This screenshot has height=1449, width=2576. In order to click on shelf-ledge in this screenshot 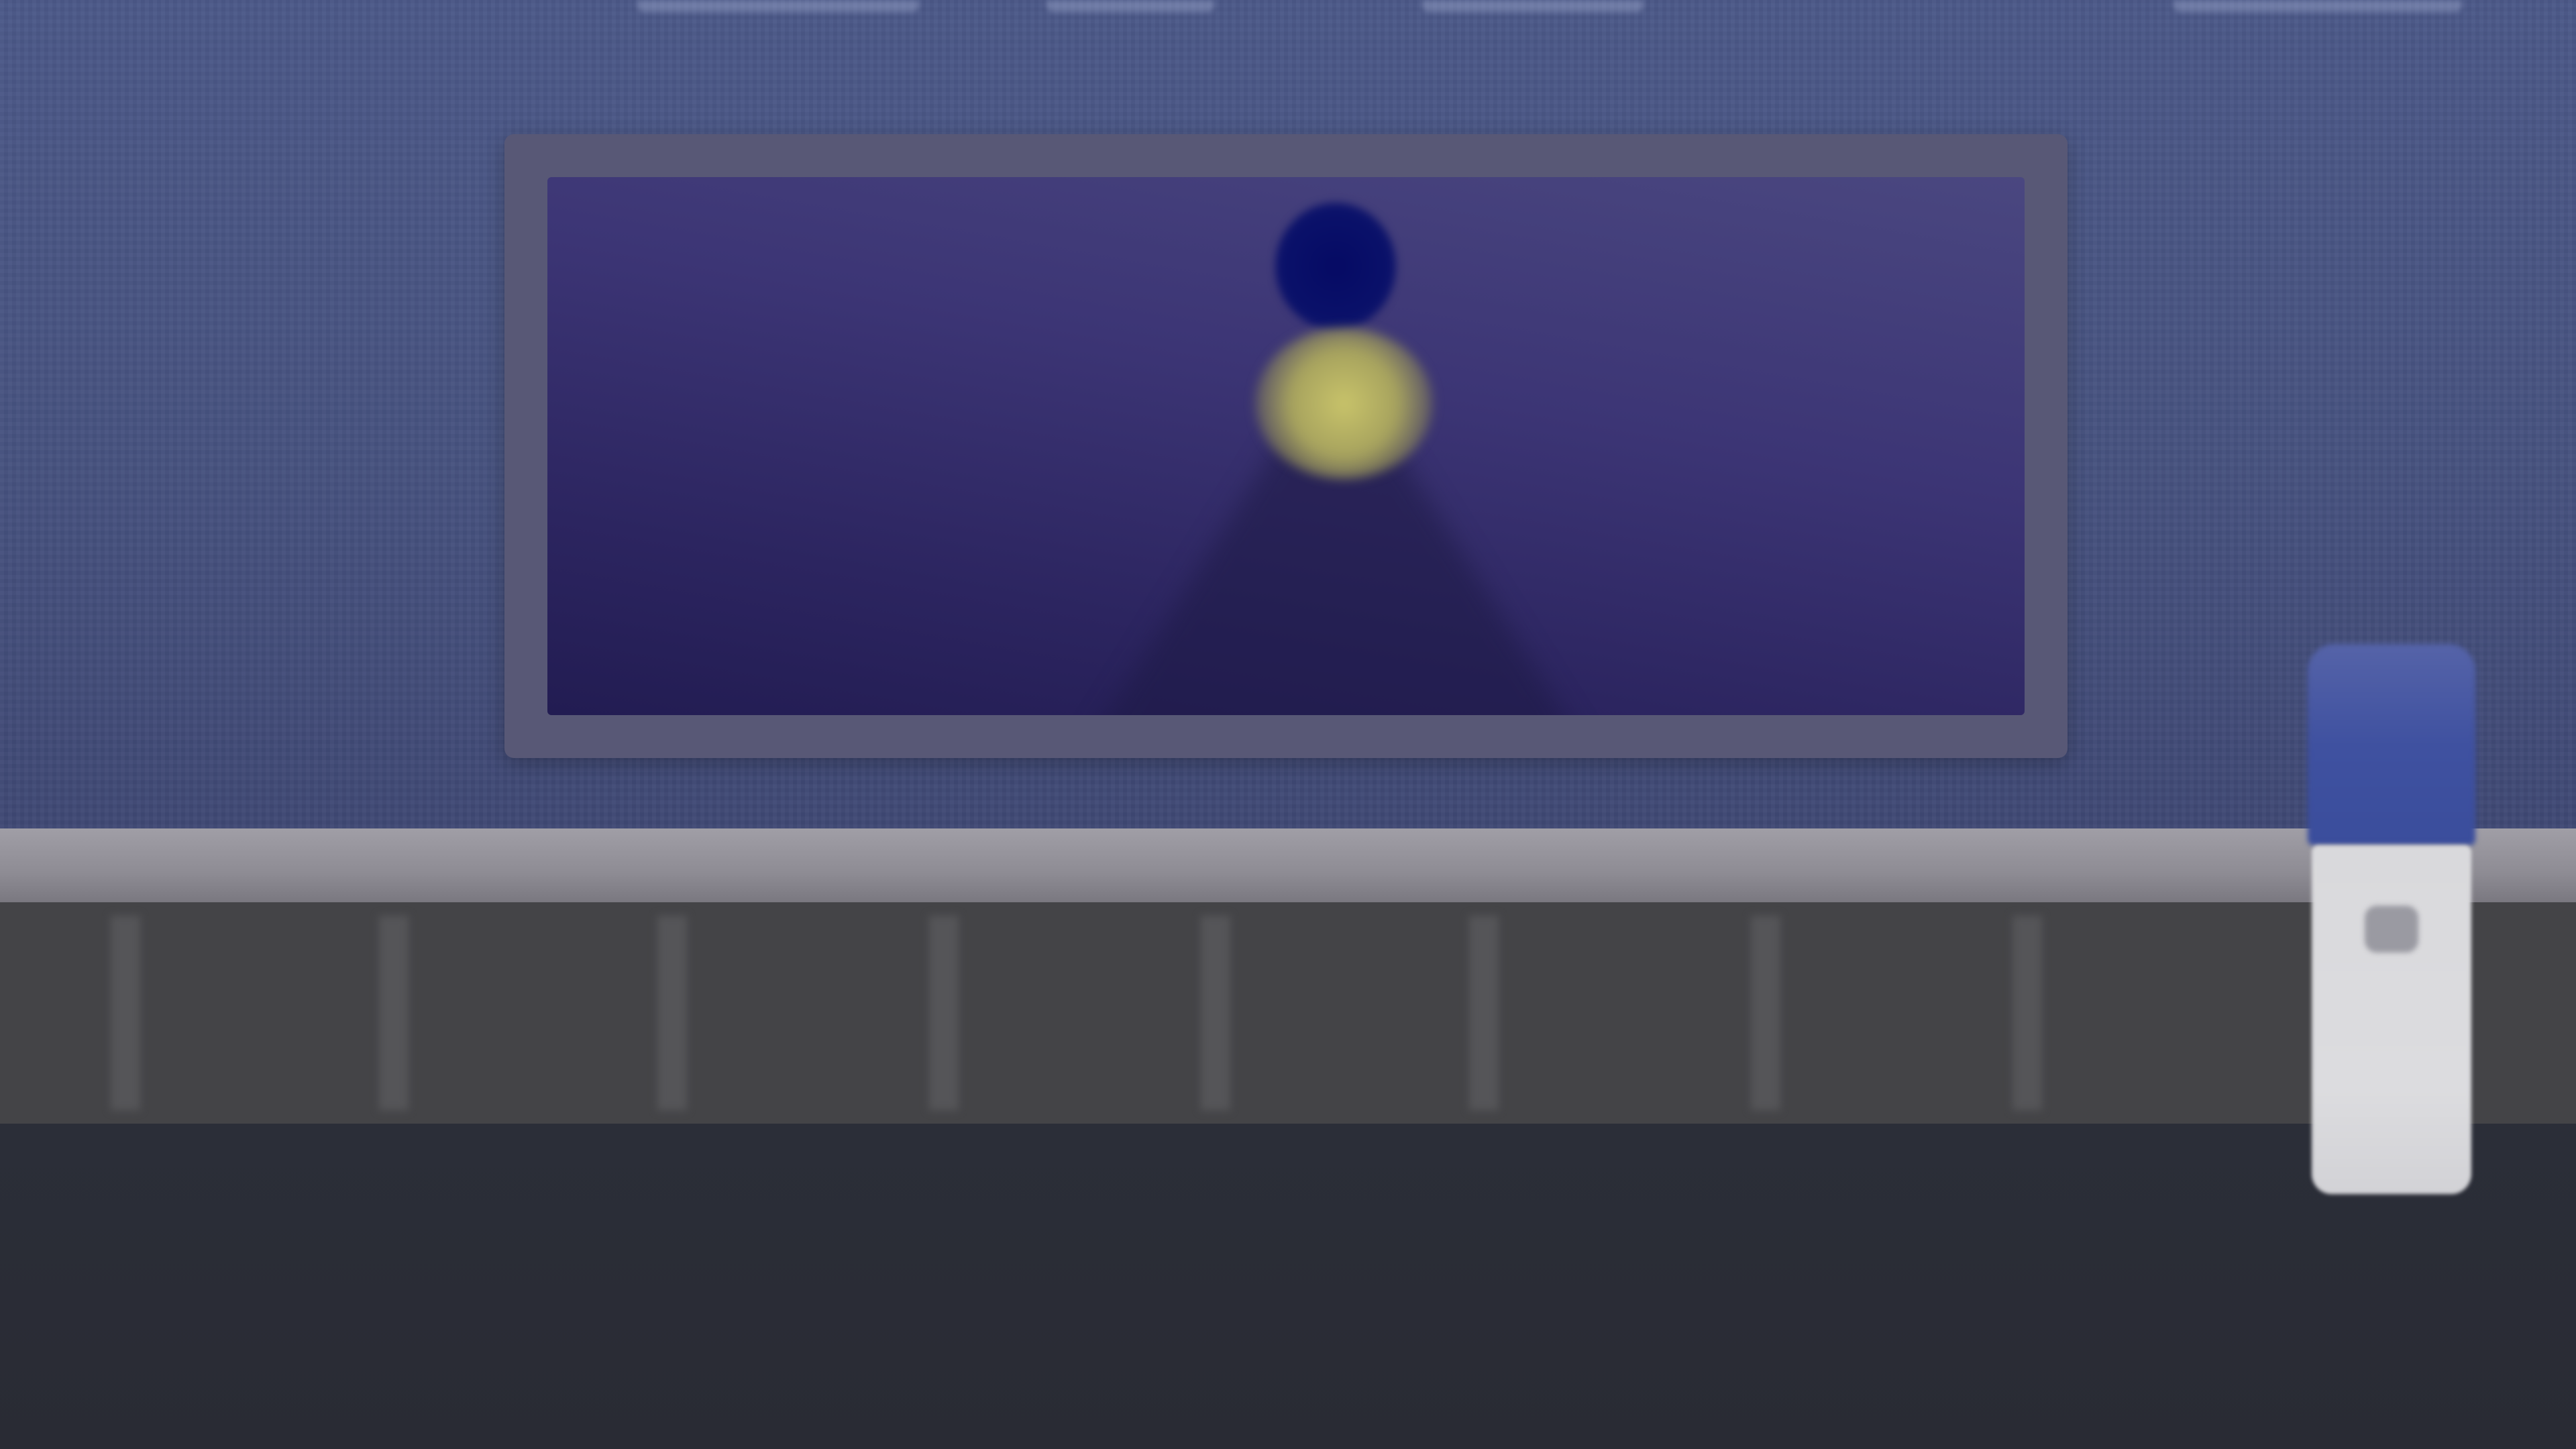, I will do `click(1288, 865)`.